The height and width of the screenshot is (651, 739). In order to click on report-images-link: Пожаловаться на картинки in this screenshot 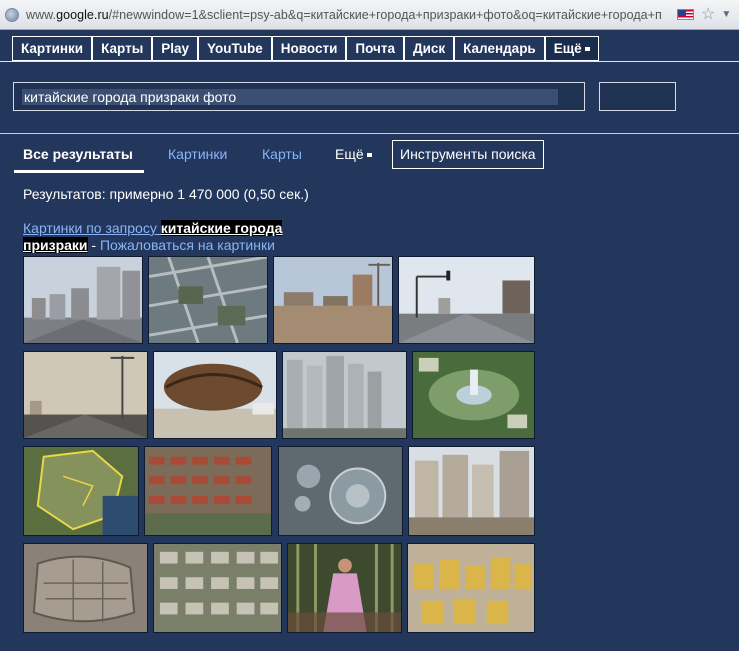, I will do `click(187, 245)`.